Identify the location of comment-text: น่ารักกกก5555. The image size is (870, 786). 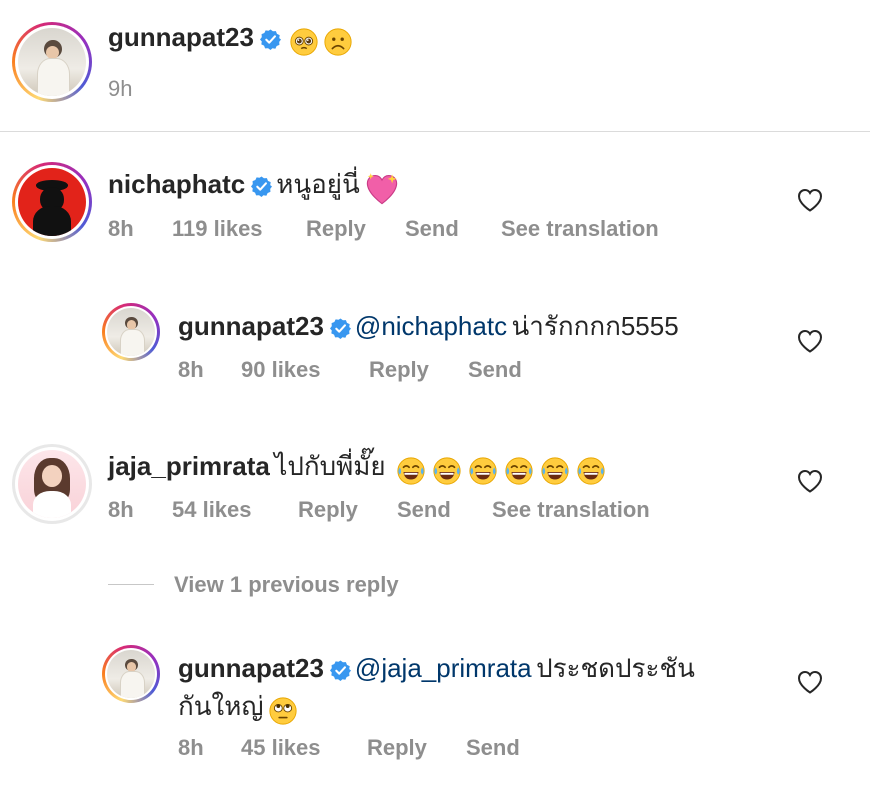
(595, 326).